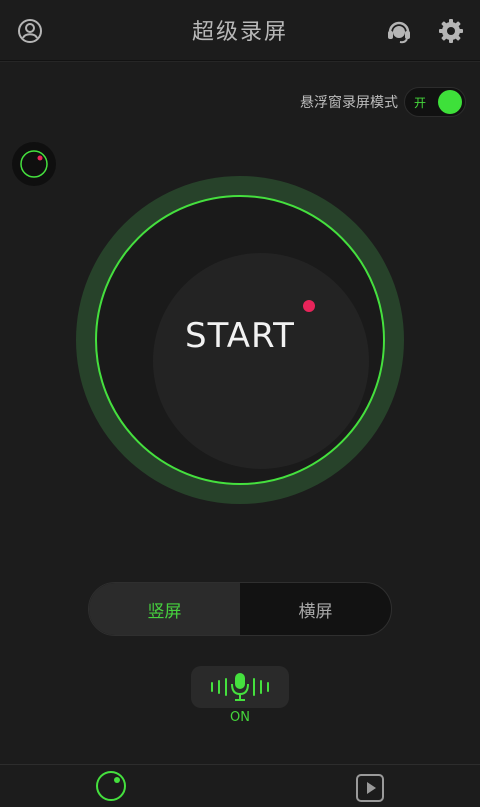 The image size is (480, 807). What do you see at coordinates (435, 102) in the screenshot?
I see `floating-mode-switch: 开` at bounding box center [435, 102].